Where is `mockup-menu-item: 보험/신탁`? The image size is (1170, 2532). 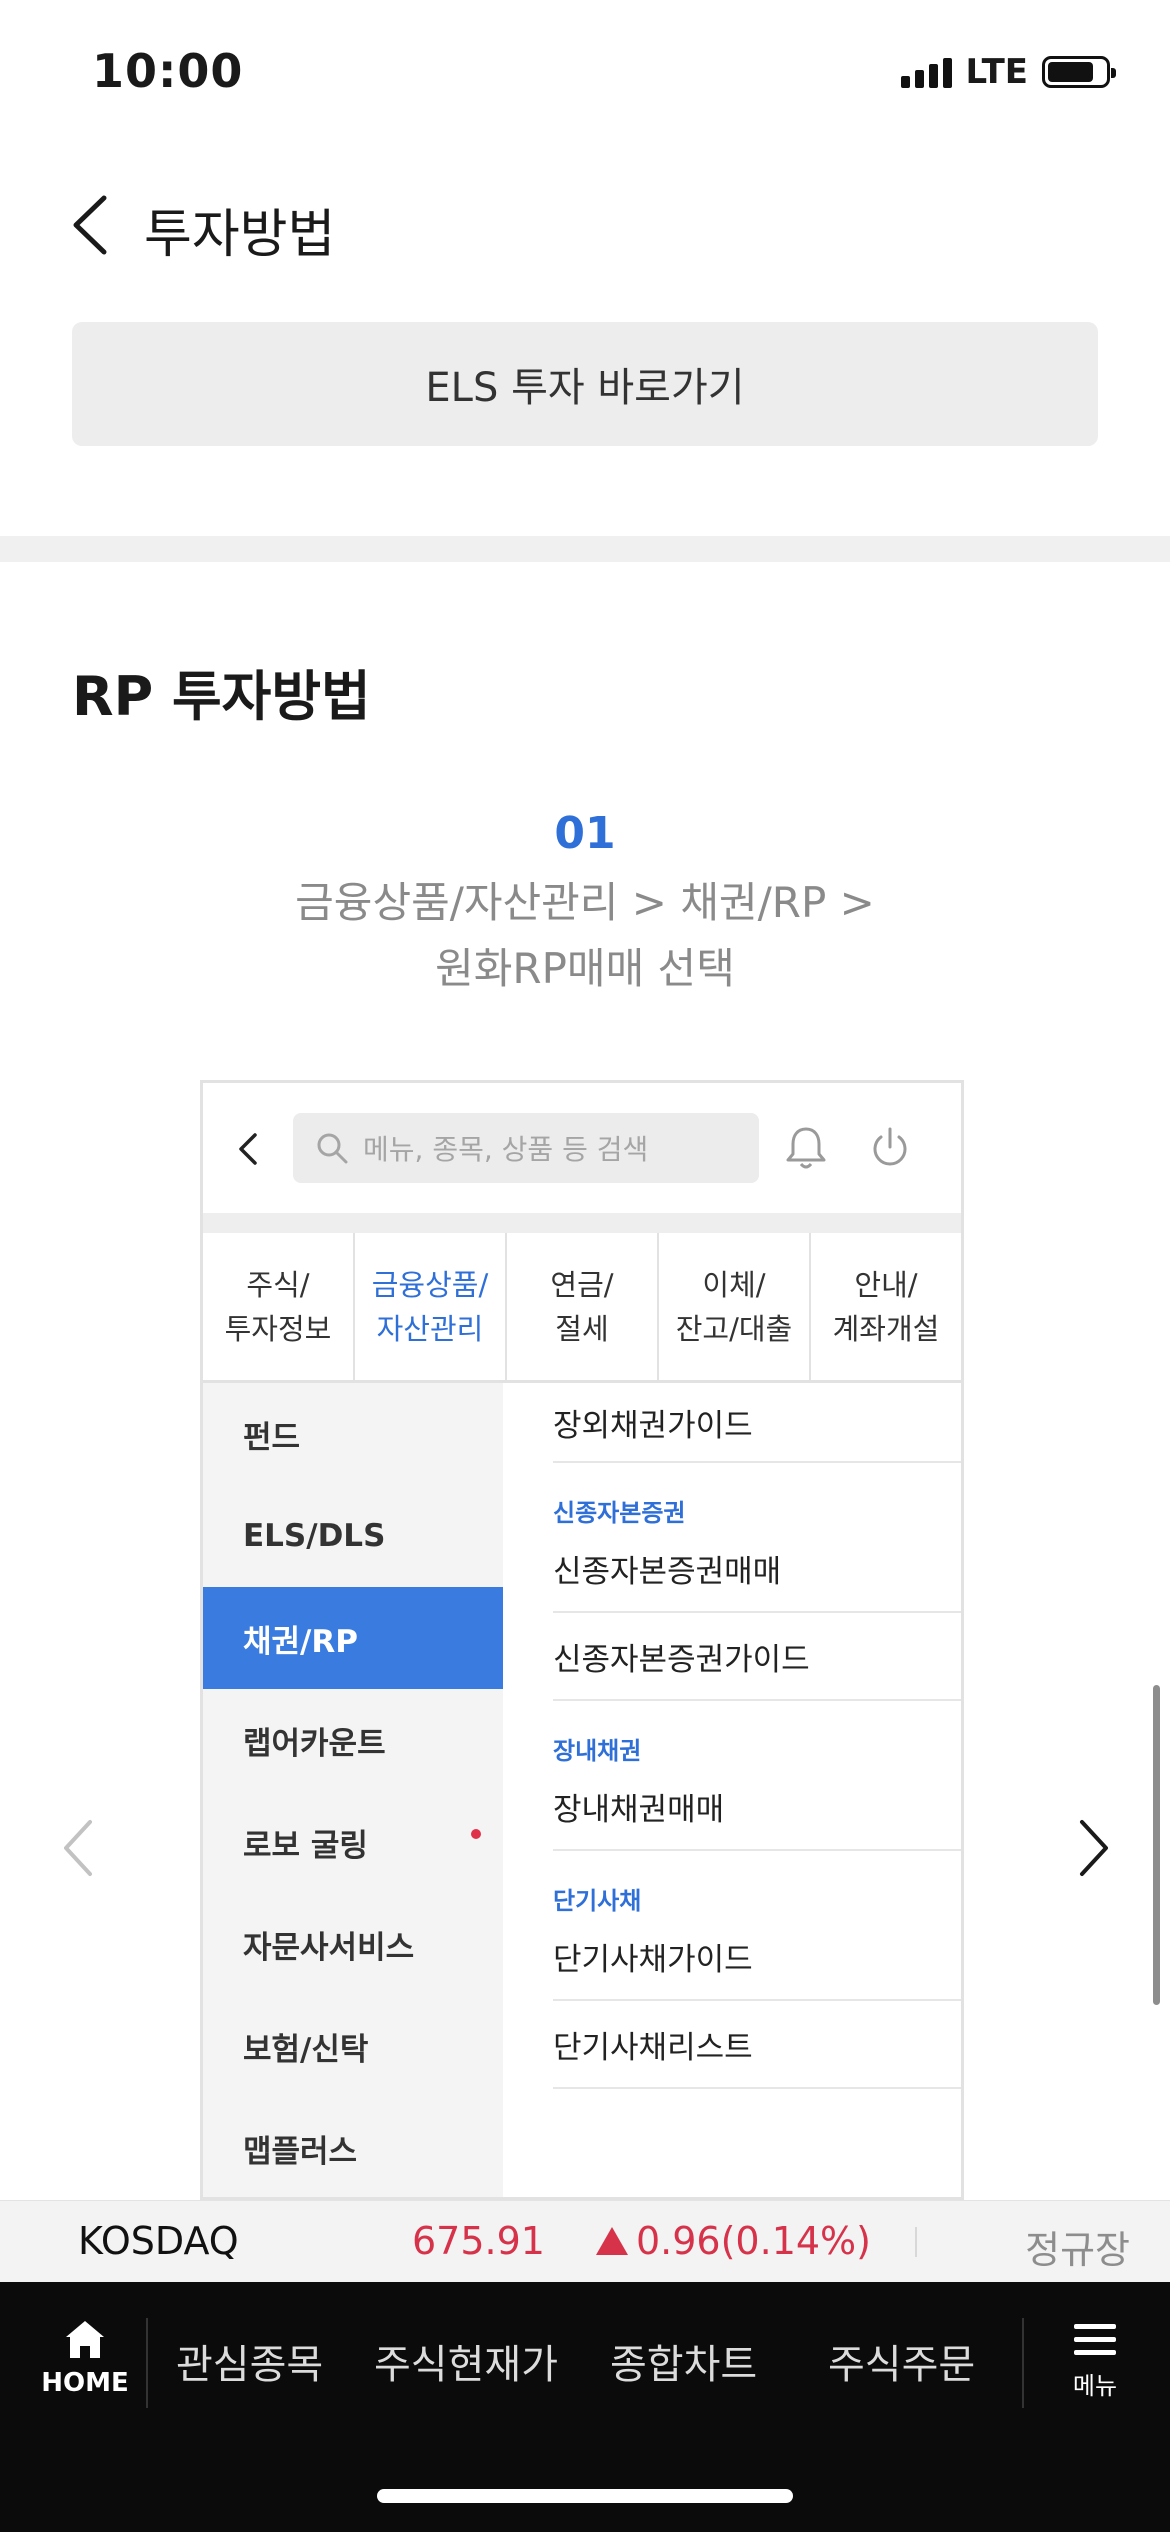
mockup-menu-item: 보험/신탁 is located at coordinates (306, 2049).